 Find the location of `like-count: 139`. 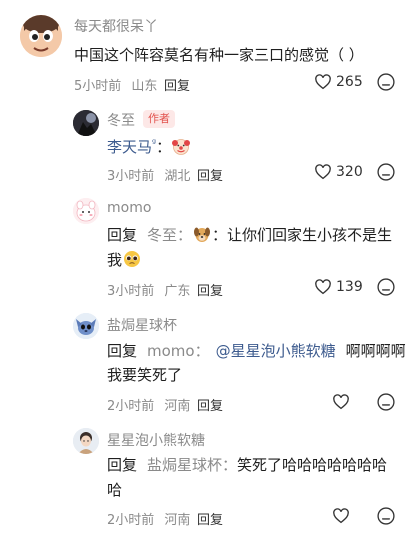

like-count: 139 is located at coordinates (349, 287).